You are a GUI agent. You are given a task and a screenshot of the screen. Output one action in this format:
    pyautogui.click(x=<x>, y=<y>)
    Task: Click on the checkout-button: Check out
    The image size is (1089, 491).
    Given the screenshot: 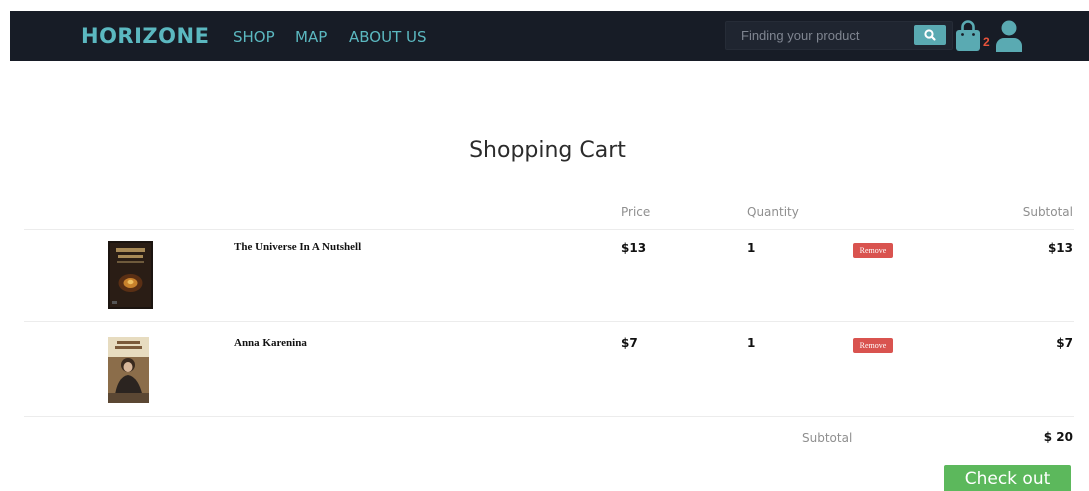 What is the action you would take?
    pyautogui.click(x=1007, y=478)
    